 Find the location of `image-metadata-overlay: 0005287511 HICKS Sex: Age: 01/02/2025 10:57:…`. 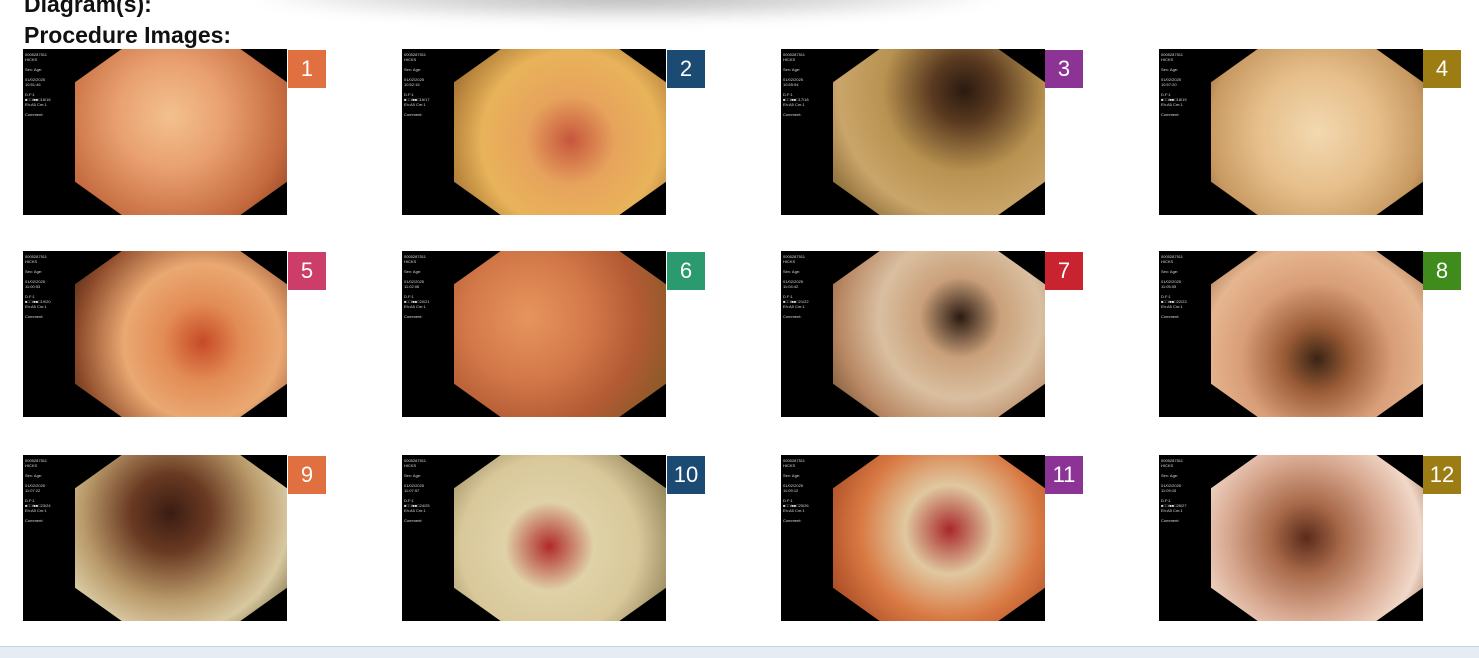

image-metadata-overlay: 0005287511 HICKS Sex: Age: 01/02/2025 10:57:… is located at coordinates (1185, 84).